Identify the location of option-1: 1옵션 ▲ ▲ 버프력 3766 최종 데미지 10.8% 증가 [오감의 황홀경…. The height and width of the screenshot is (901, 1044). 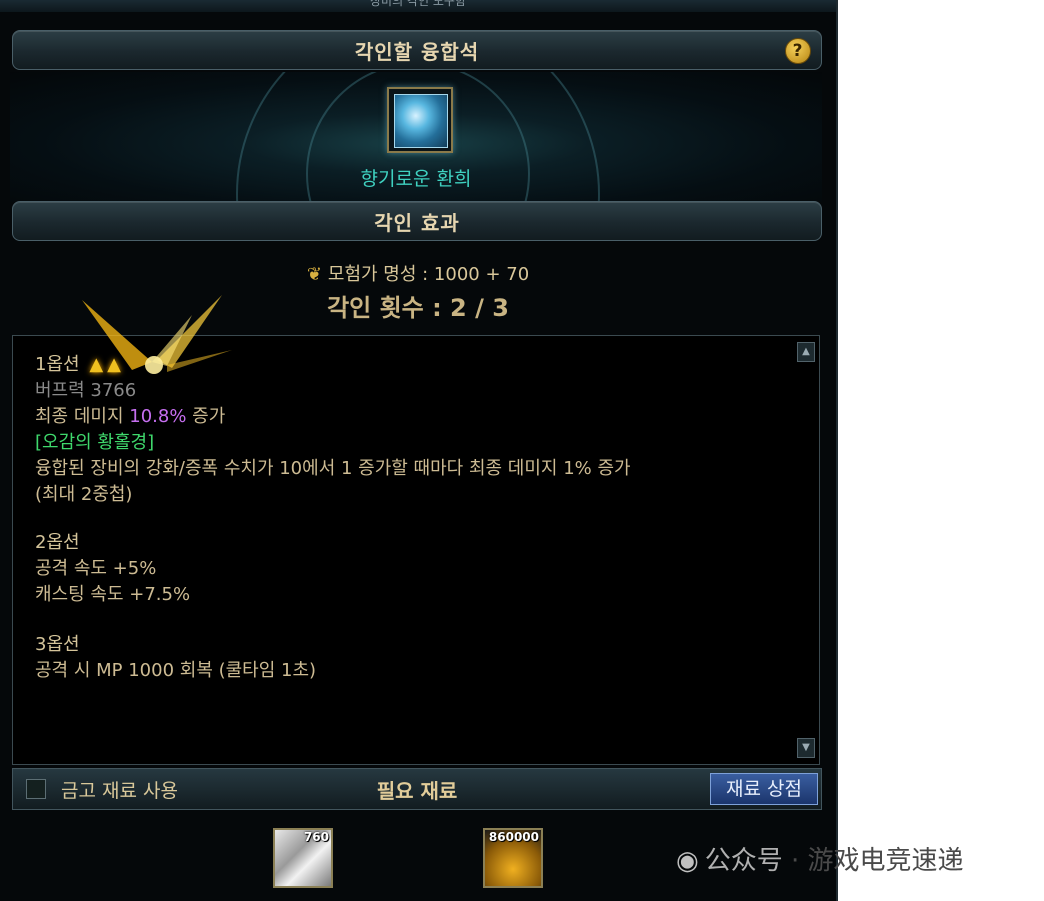
(333, 430).